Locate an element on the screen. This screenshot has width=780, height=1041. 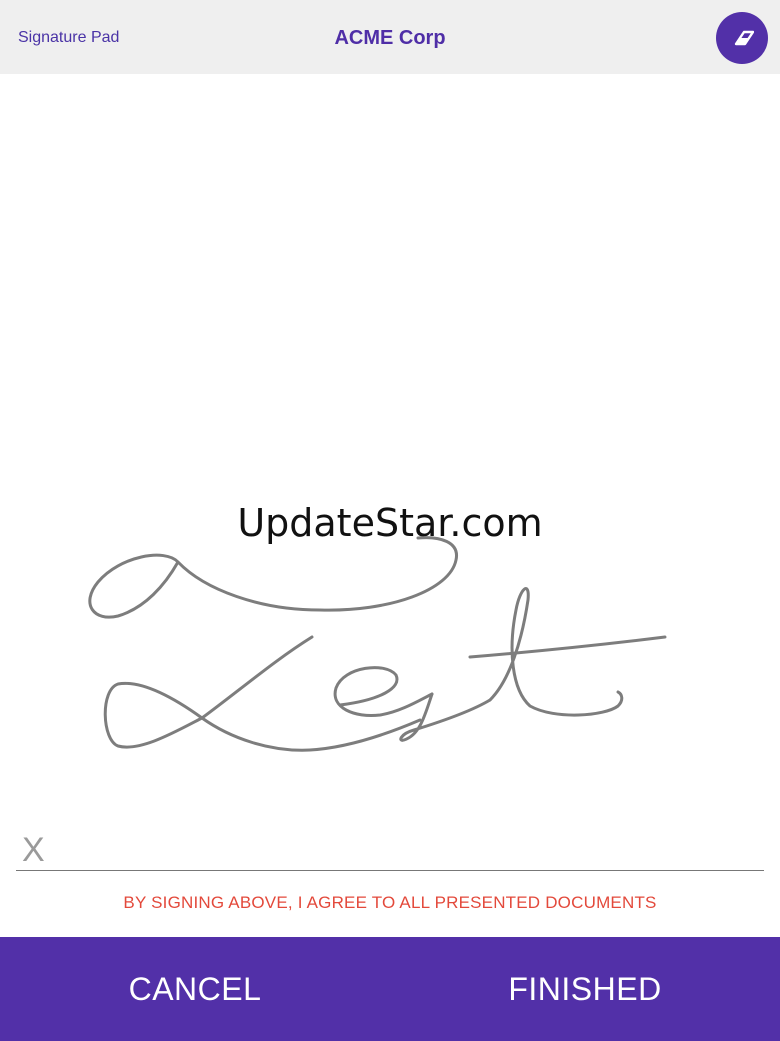
top-bar: Signature Pad ACME Corp is located at coordinates (390, 37).